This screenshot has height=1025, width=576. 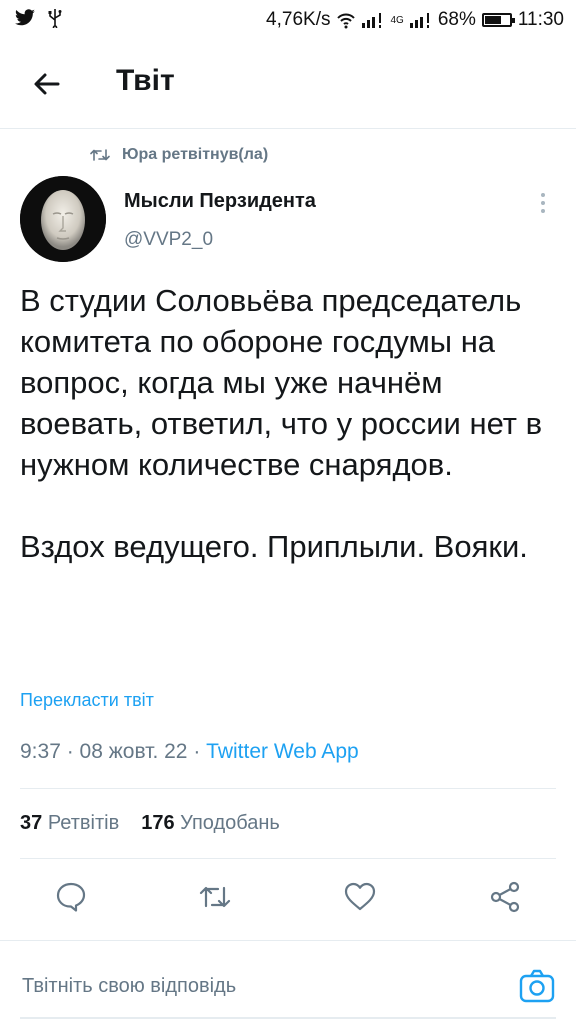 I want to click on reply-icon, so click(x=71, y=897).